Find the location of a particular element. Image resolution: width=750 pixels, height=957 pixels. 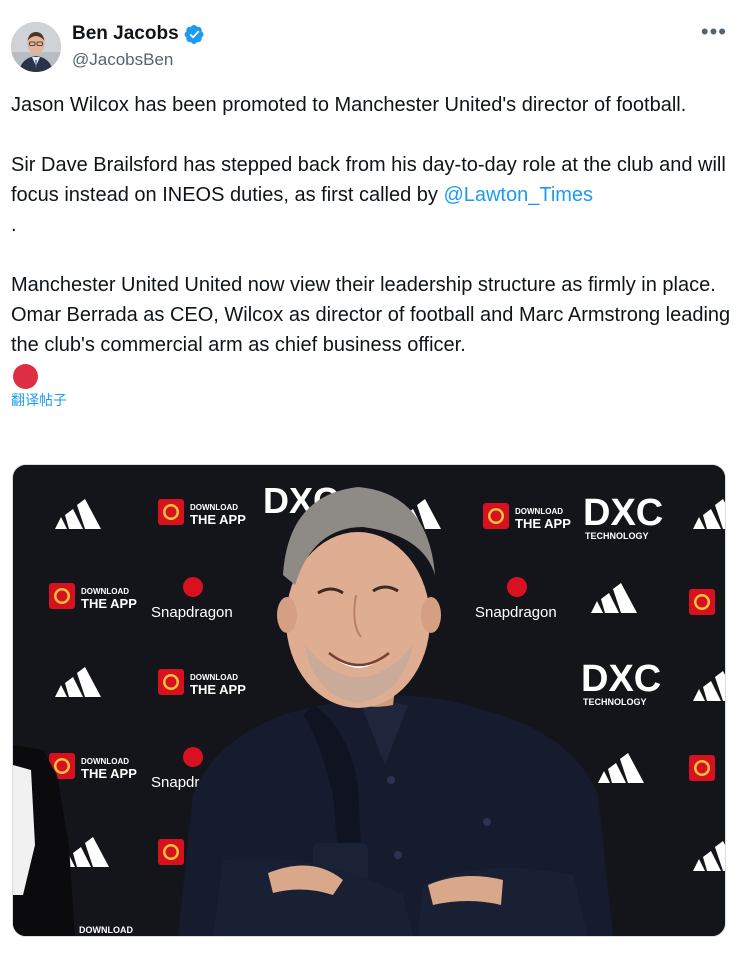

author-handle: @JacobsBen is located at coordinates (122, 60).